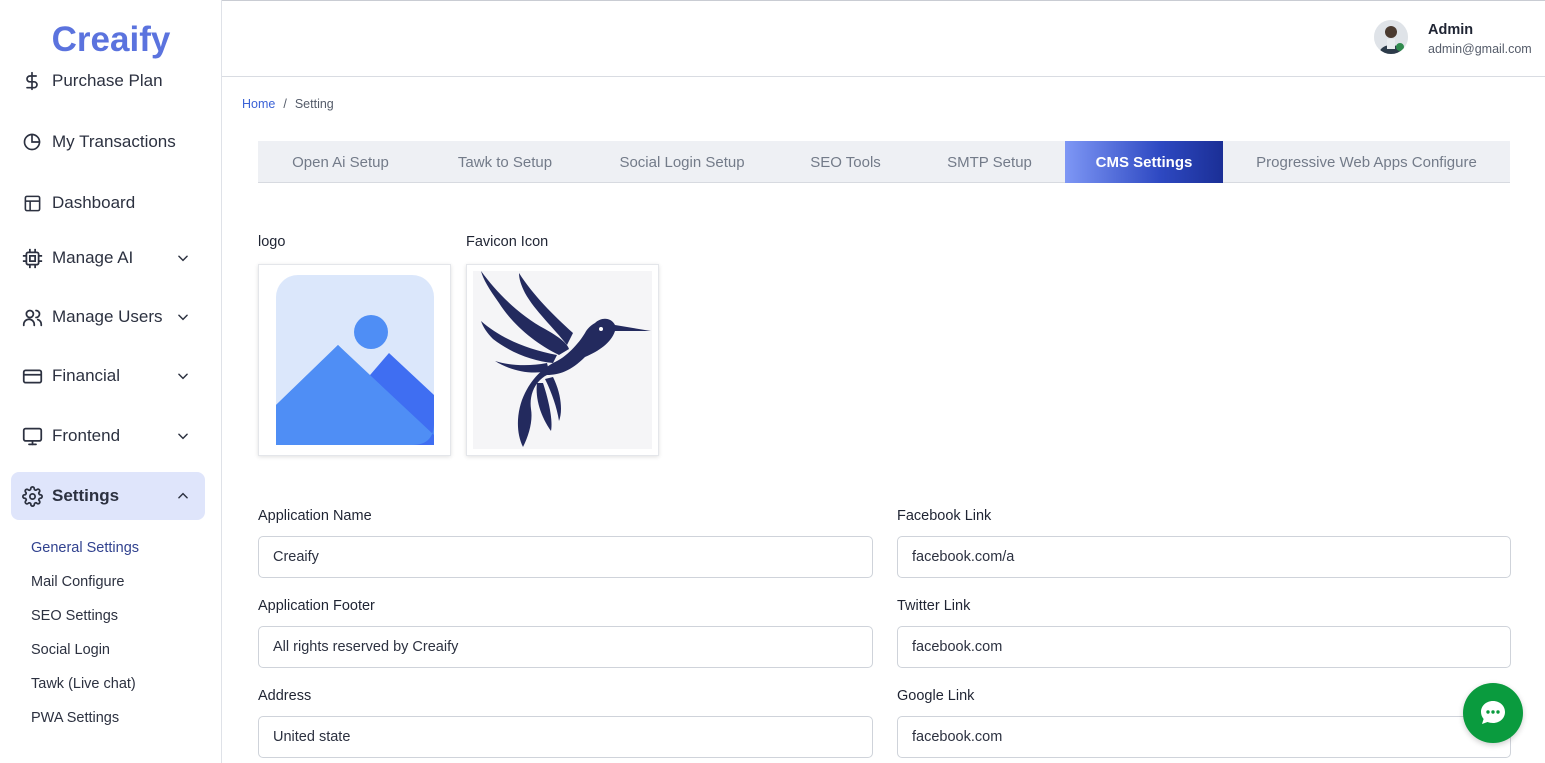 The image size is (1545, 763). I want to click on address-input, so click(565, 737).